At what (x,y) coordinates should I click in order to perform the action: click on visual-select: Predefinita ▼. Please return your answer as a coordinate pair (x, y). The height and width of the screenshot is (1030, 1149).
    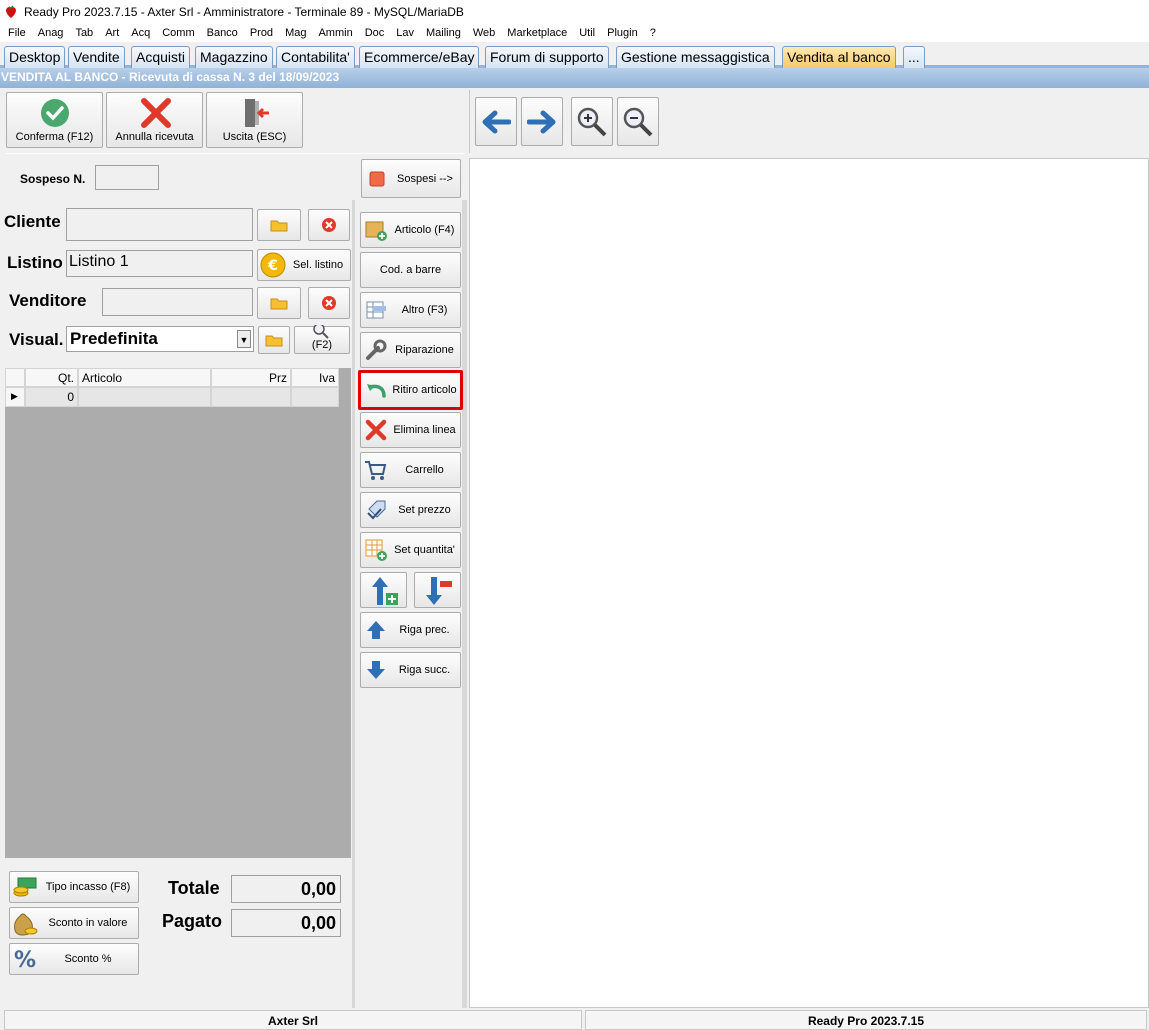
    Looking at the image, I should click on (160, 339).